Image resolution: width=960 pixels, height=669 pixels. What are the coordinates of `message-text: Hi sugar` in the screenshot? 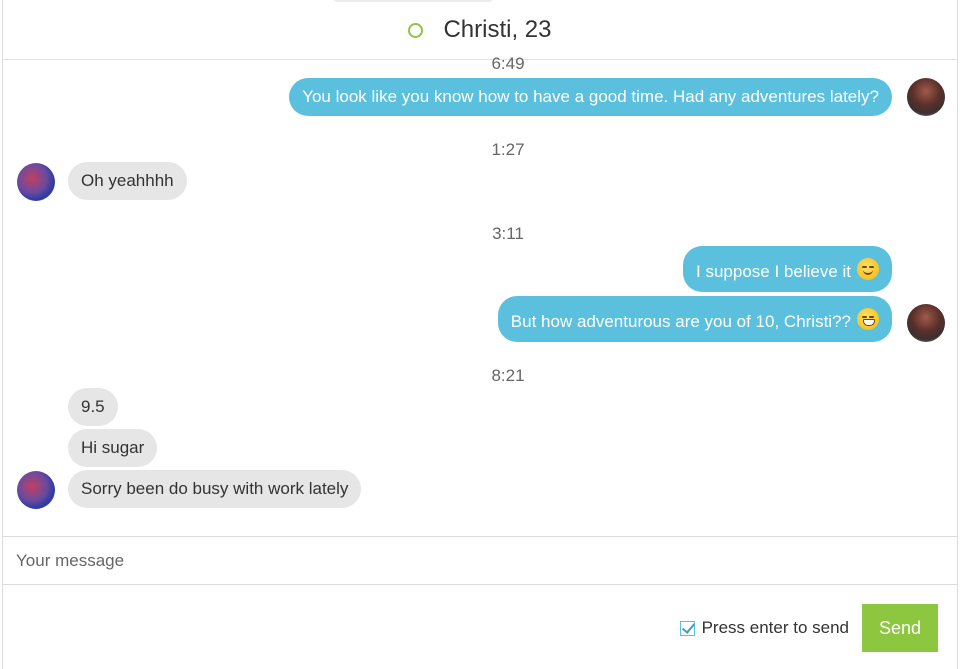 It's located at (113, 447).